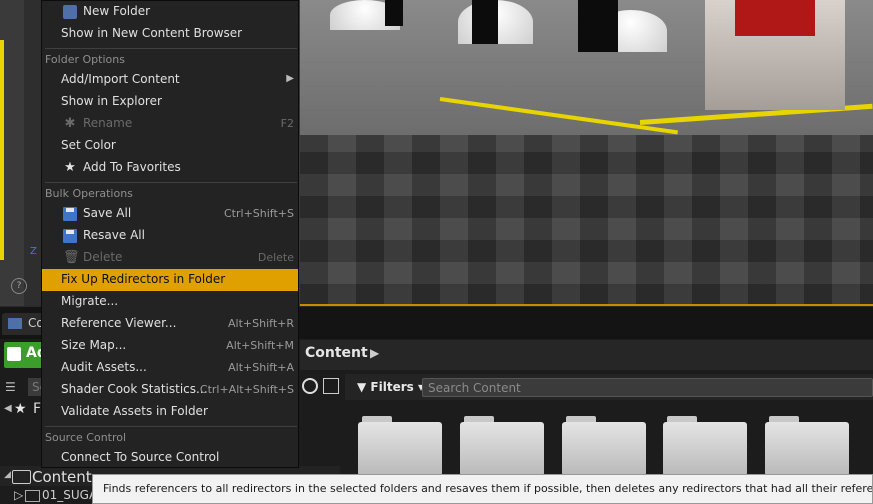  What do you see at coordinates (140, 457) in the screenshot?
I see `menu-item-label: Connect To Source Control` at bounding box center [140, 457].